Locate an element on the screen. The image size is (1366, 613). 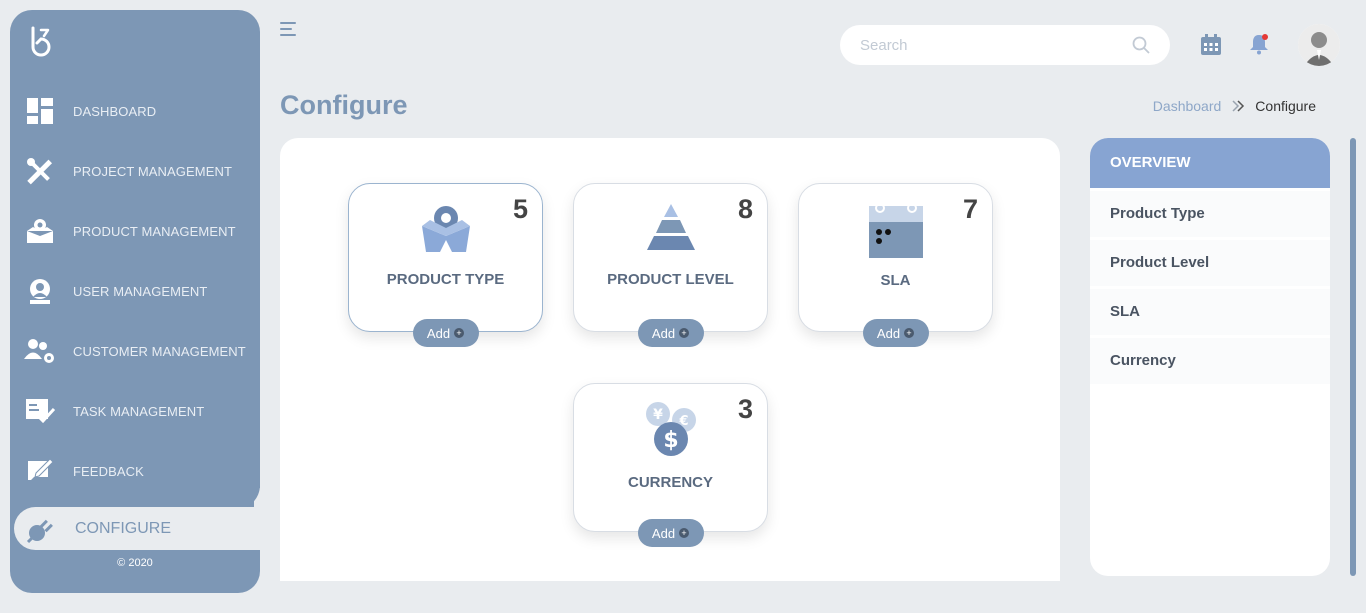
add-product-type-button: Add + is located at coordinates (445, 333).